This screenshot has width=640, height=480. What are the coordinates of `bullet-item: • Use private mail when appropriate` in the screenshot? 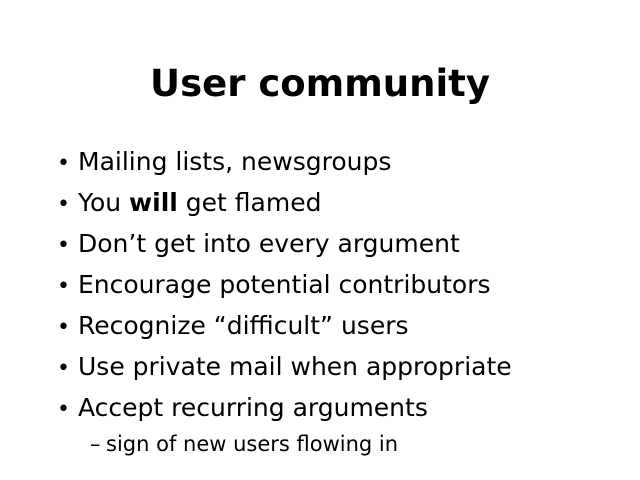 It's located at (284, 366).